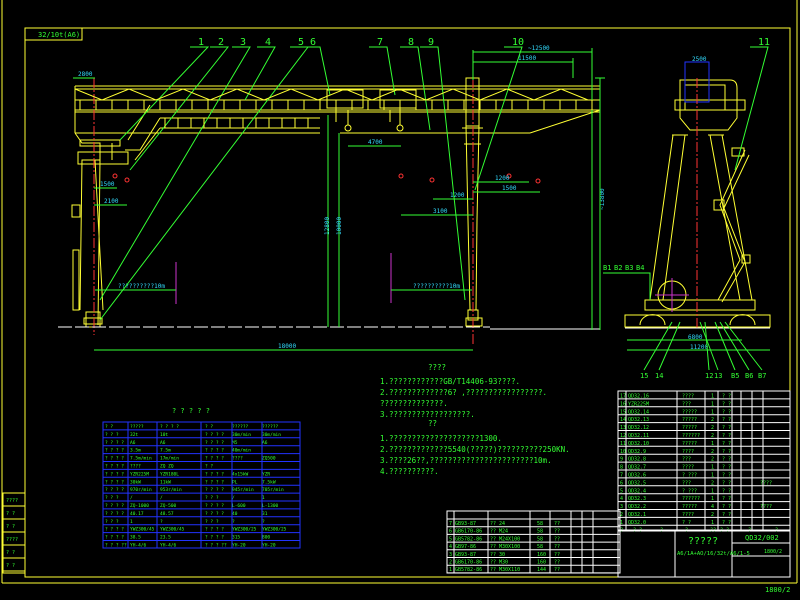  What do you see at coordinates (713, 554) in the screenshot?
I see `title-block-spec: A6/1A+AO/16/32t/A6/1-5` at bounding box center [713, 554].